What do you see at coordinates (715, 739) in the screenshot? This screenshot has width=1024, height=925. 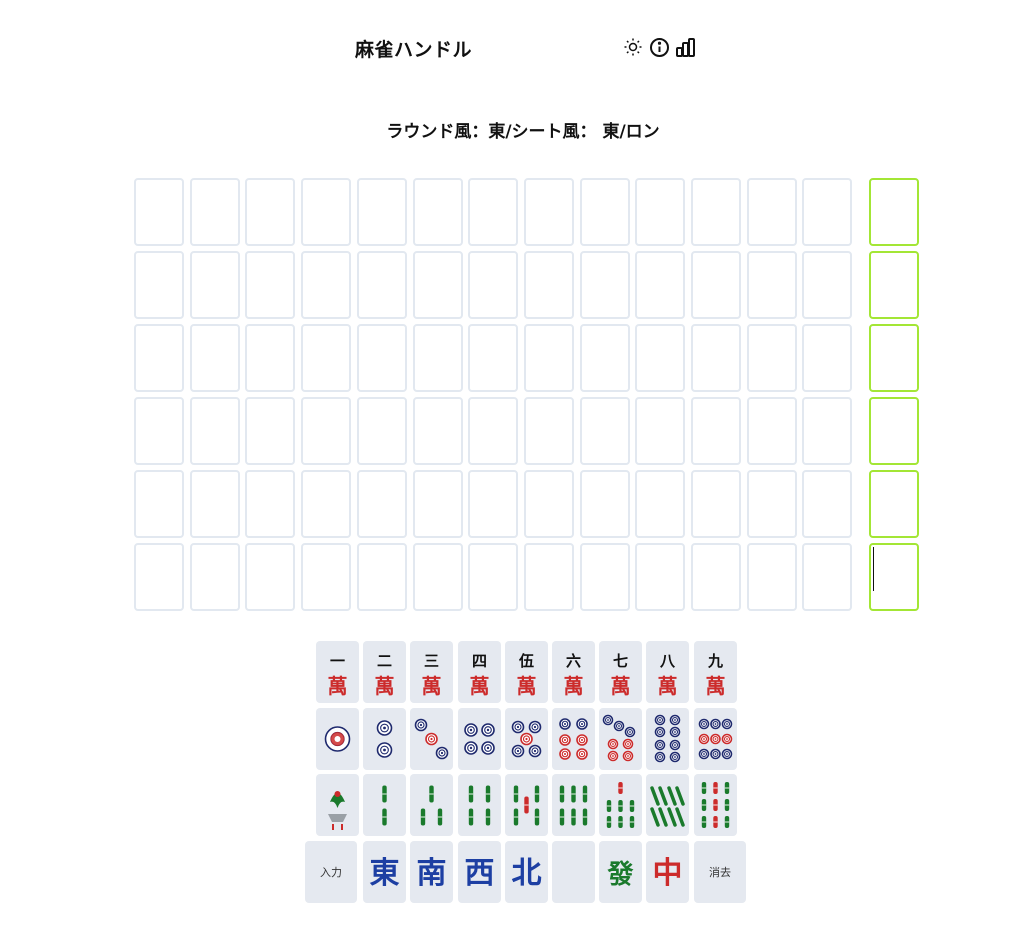 I see `pin-9-tile-key` at bounding box center [715, 739].